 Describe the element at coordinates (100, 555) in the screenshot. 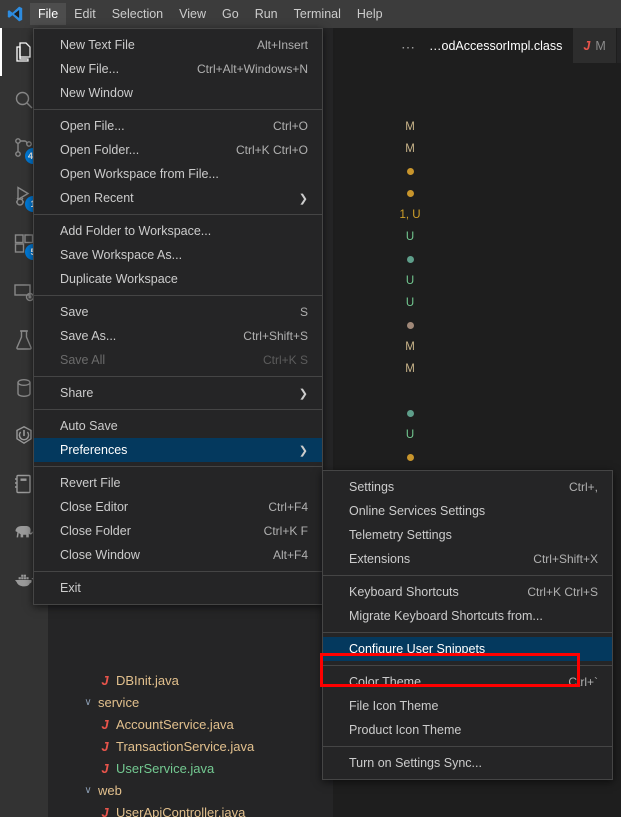

I see `menu-item-label: Close Window` at that location.